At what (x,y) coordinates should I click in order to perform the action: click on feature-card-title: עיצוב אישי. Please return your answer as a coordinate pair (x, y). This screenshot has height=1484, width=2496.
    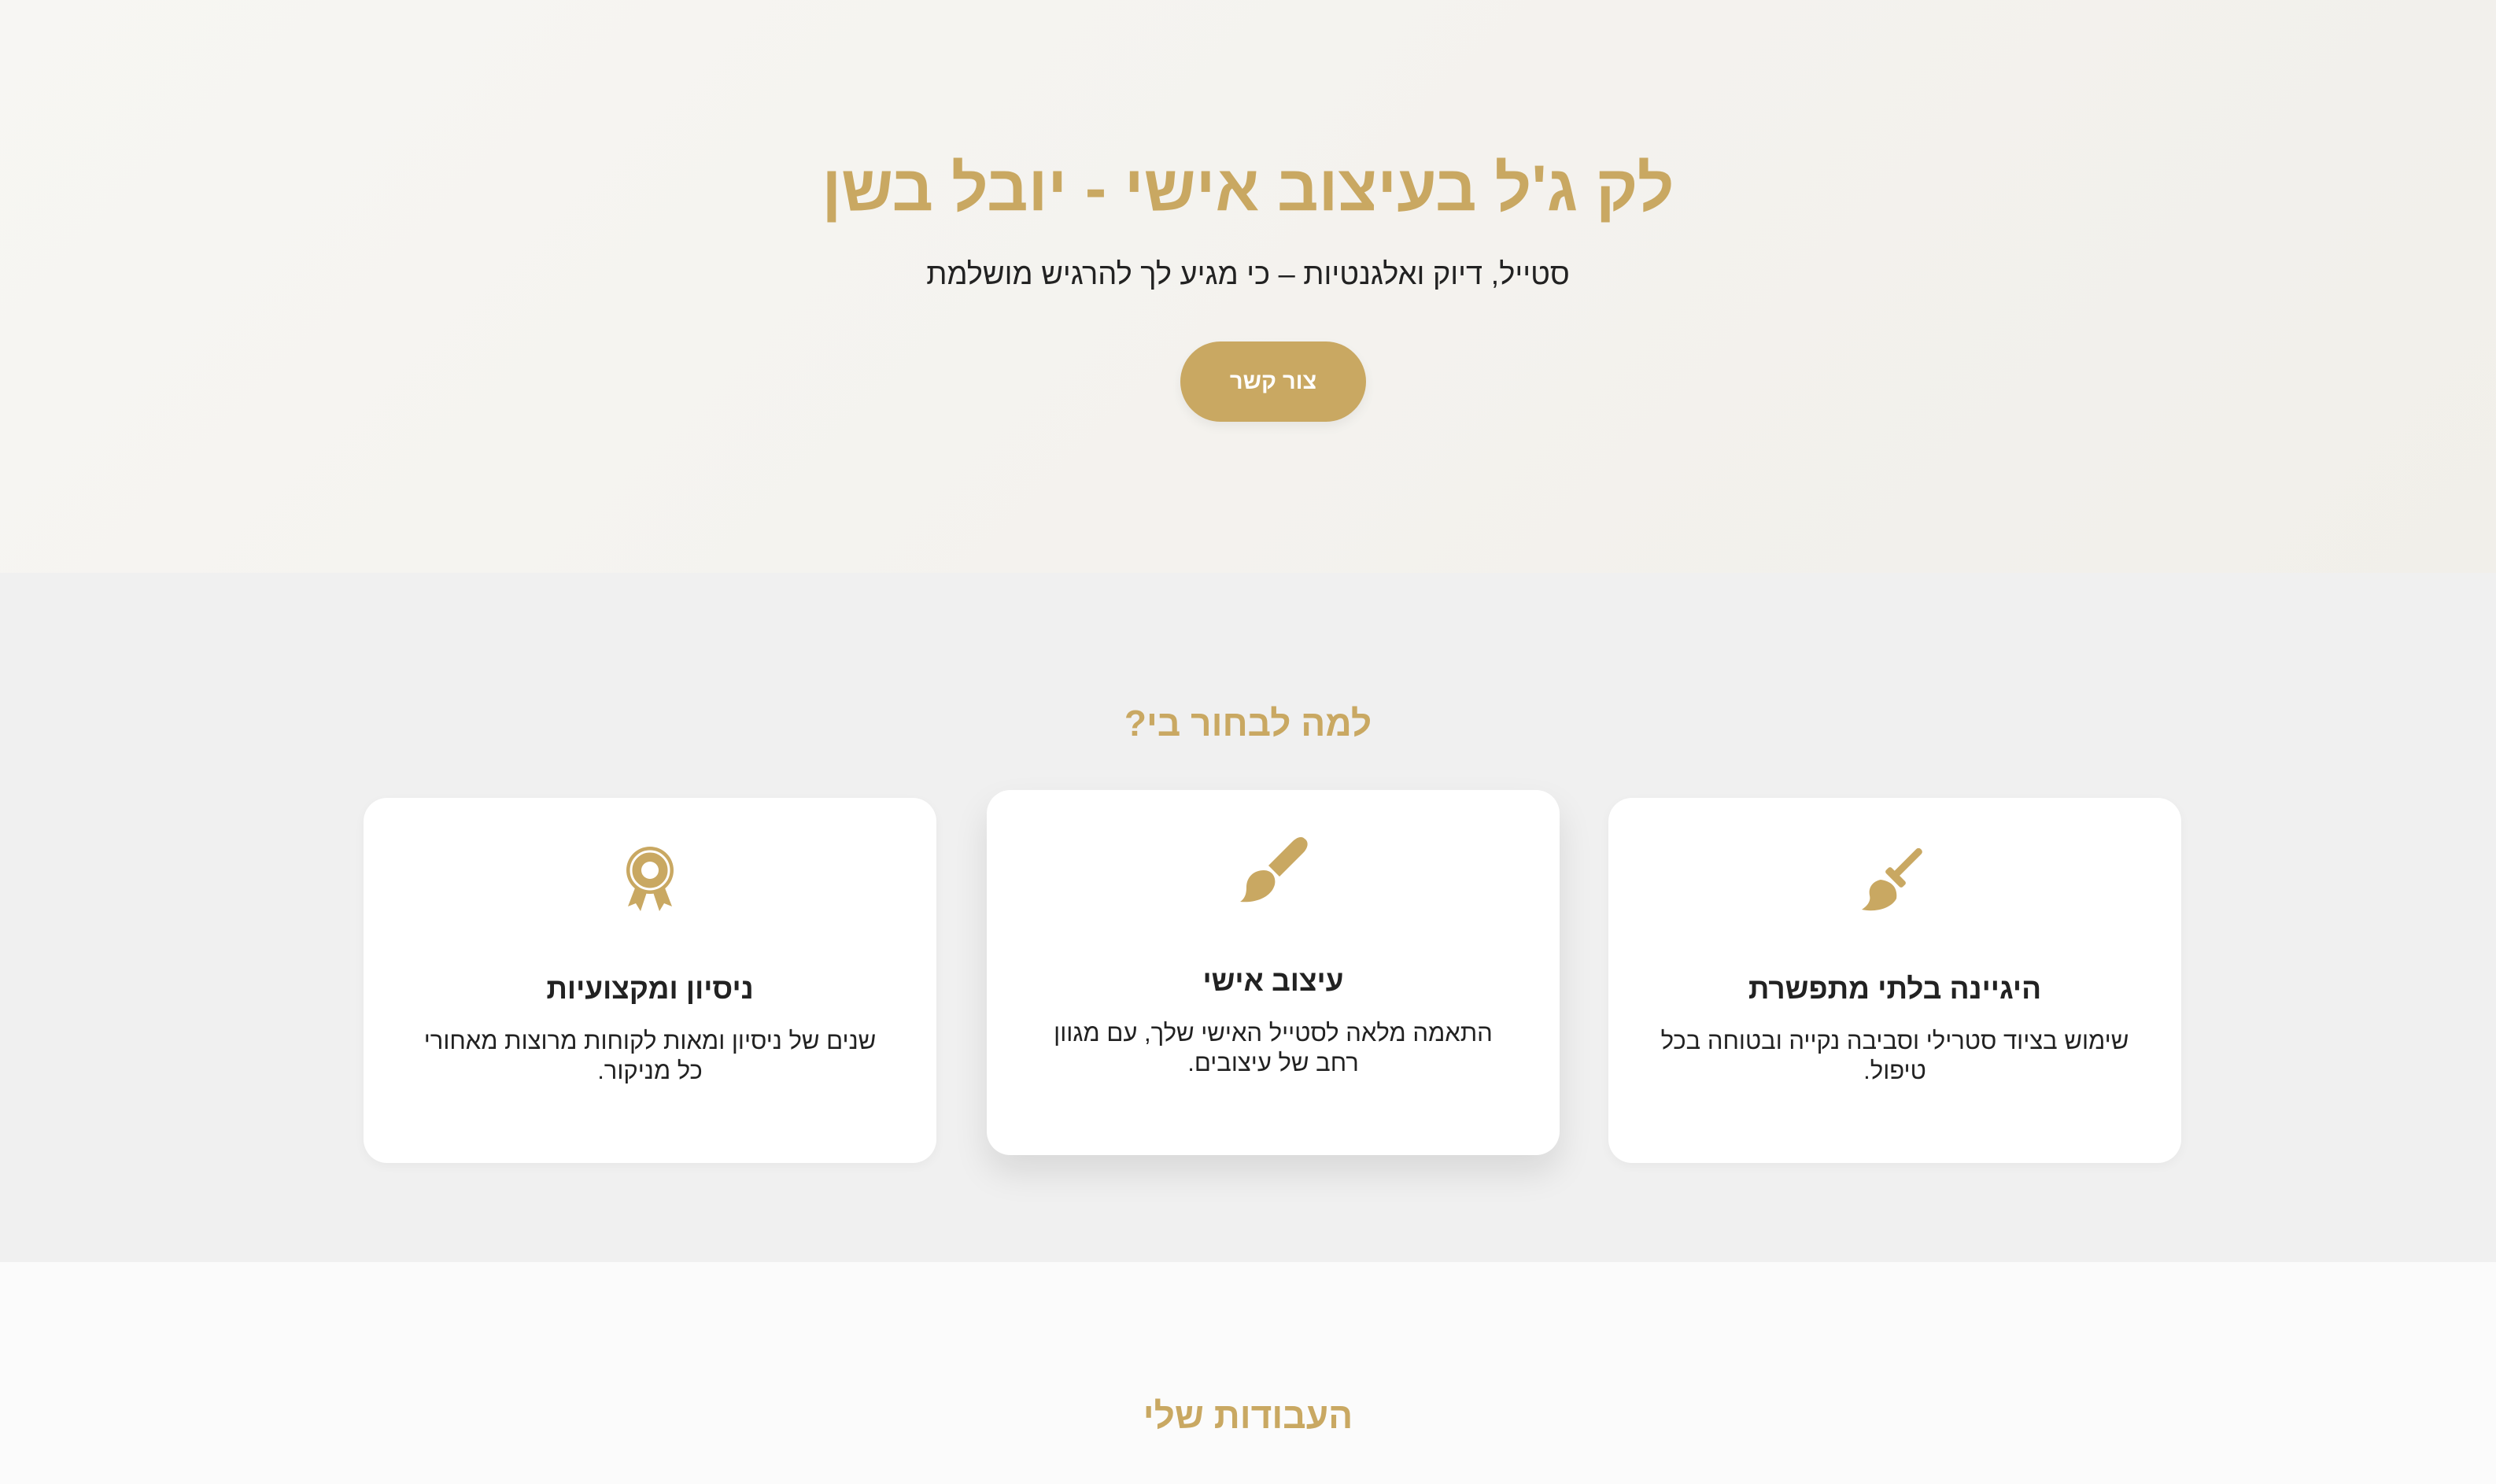
    Looking at the image, I should click on (1273, 981).